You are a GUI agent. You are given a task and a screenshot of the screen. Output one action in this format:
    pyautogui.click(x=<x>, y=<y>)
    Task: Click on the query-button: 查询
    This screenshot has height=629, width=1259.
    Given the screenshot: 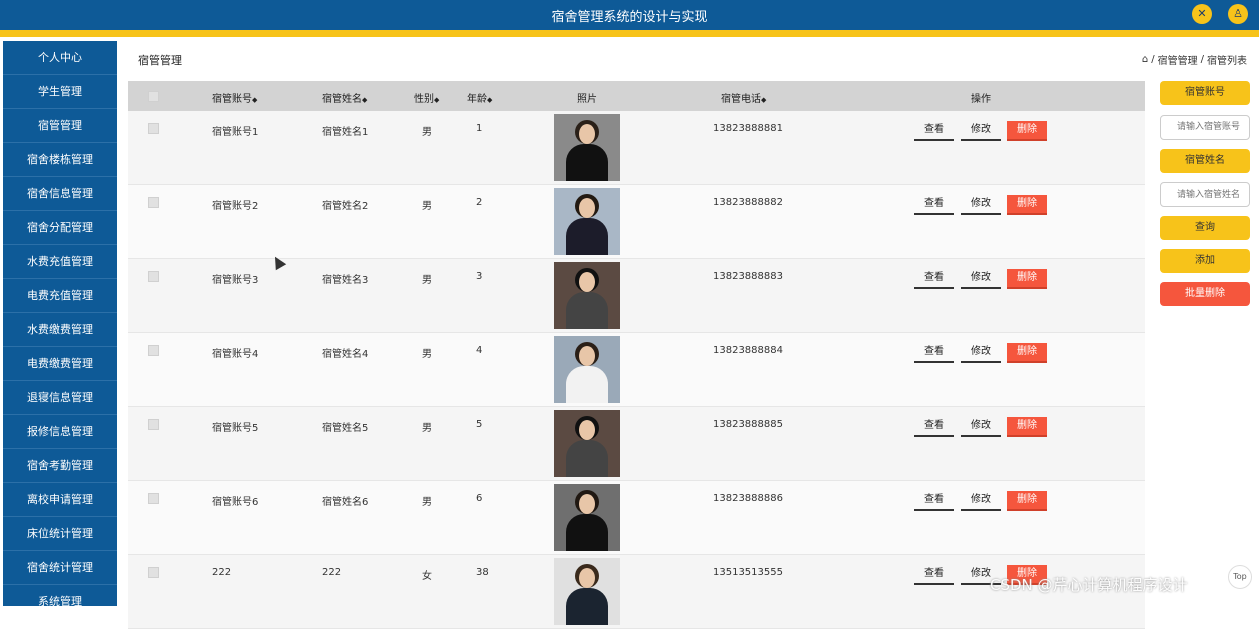 What is the action you would take?
    pyautogui.click(x=1205, y=228)
    